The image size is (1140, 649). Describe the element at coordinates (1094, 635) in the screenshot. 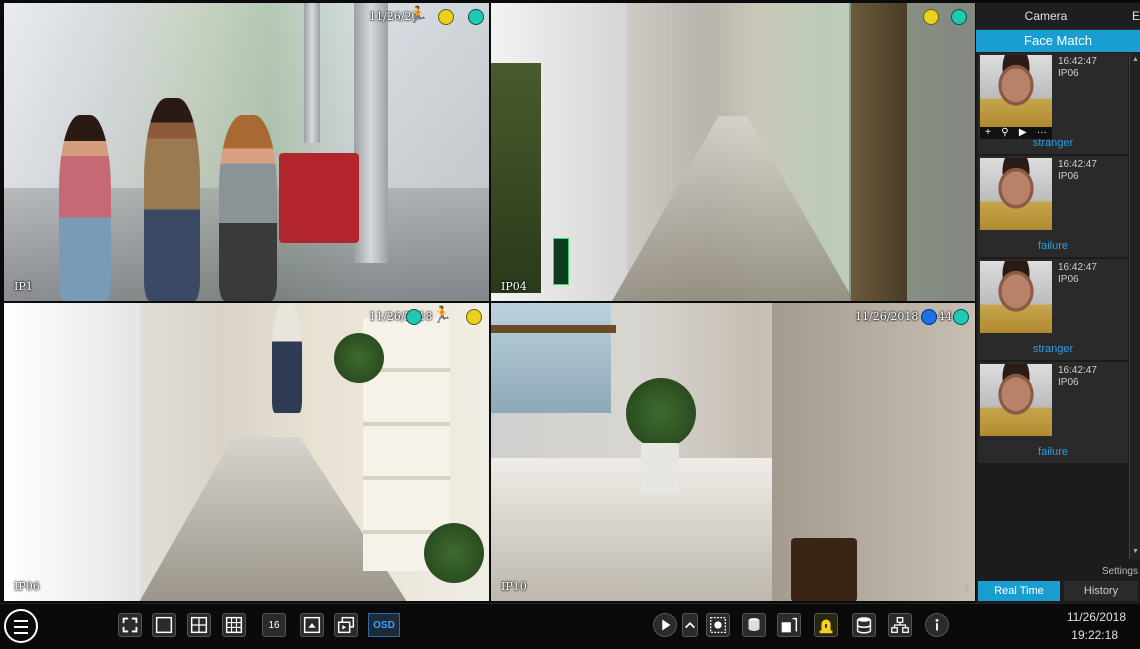

I see `system-time: 19:22:18` at that location.